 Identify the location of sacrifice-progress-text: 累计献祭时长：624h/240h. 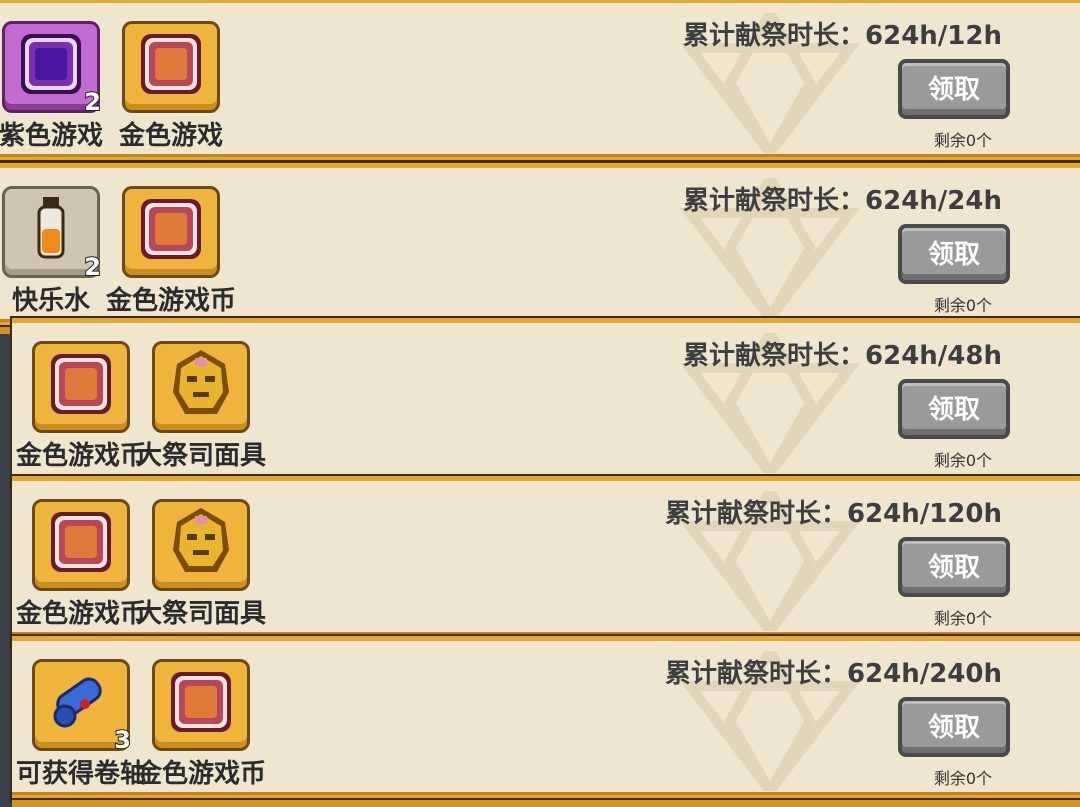
(833, 674).